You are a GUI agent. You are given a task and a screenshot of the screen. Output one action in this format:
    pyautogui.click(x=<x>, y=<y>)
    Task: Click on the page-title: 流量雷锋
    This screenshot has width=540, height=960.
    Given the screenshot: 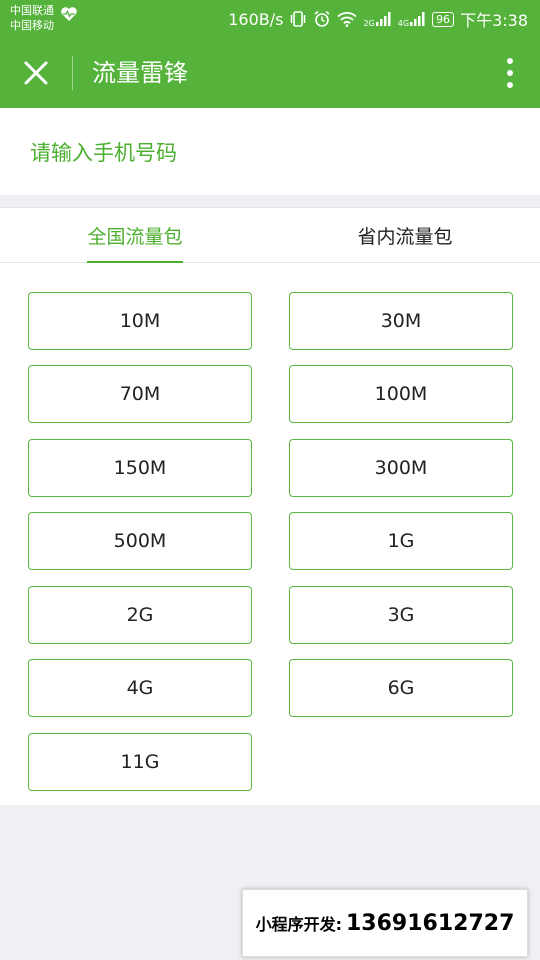 What is the action you would take?
    pyautogui.click(x=140, y=73)
    